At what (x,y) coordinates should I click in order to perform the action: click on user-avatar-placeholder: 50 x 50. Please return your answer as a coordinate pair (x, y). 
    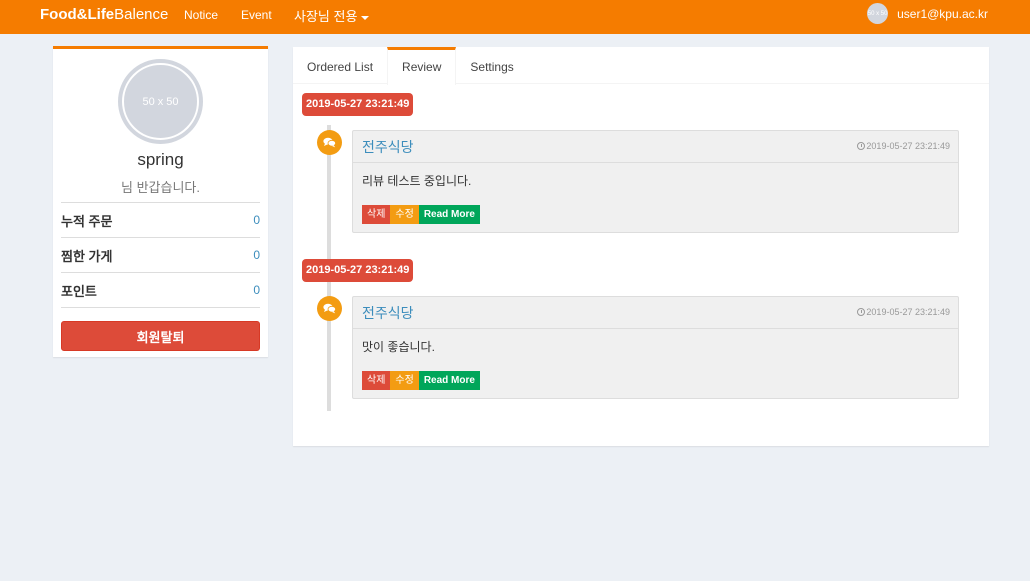
    Looking at the image, I should click on (877, 13).